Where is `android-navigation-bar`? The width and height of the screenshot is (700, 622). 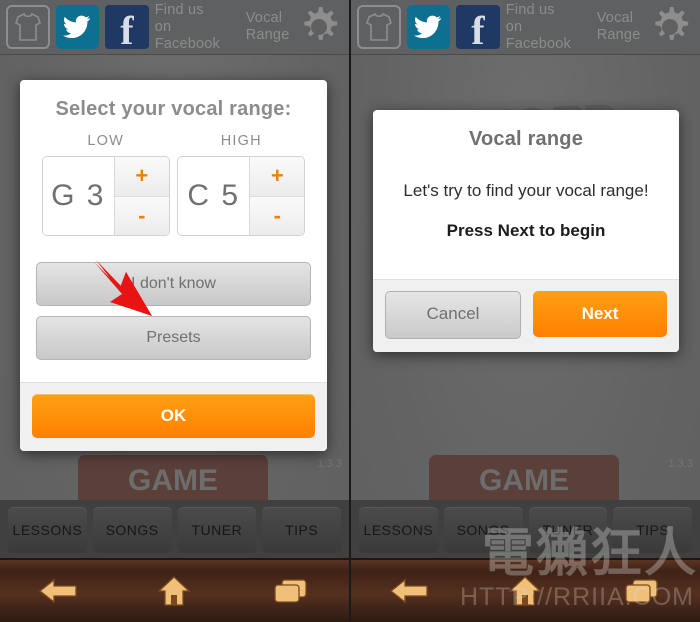
android-navigation-bar is located at coordinates (174, 590).